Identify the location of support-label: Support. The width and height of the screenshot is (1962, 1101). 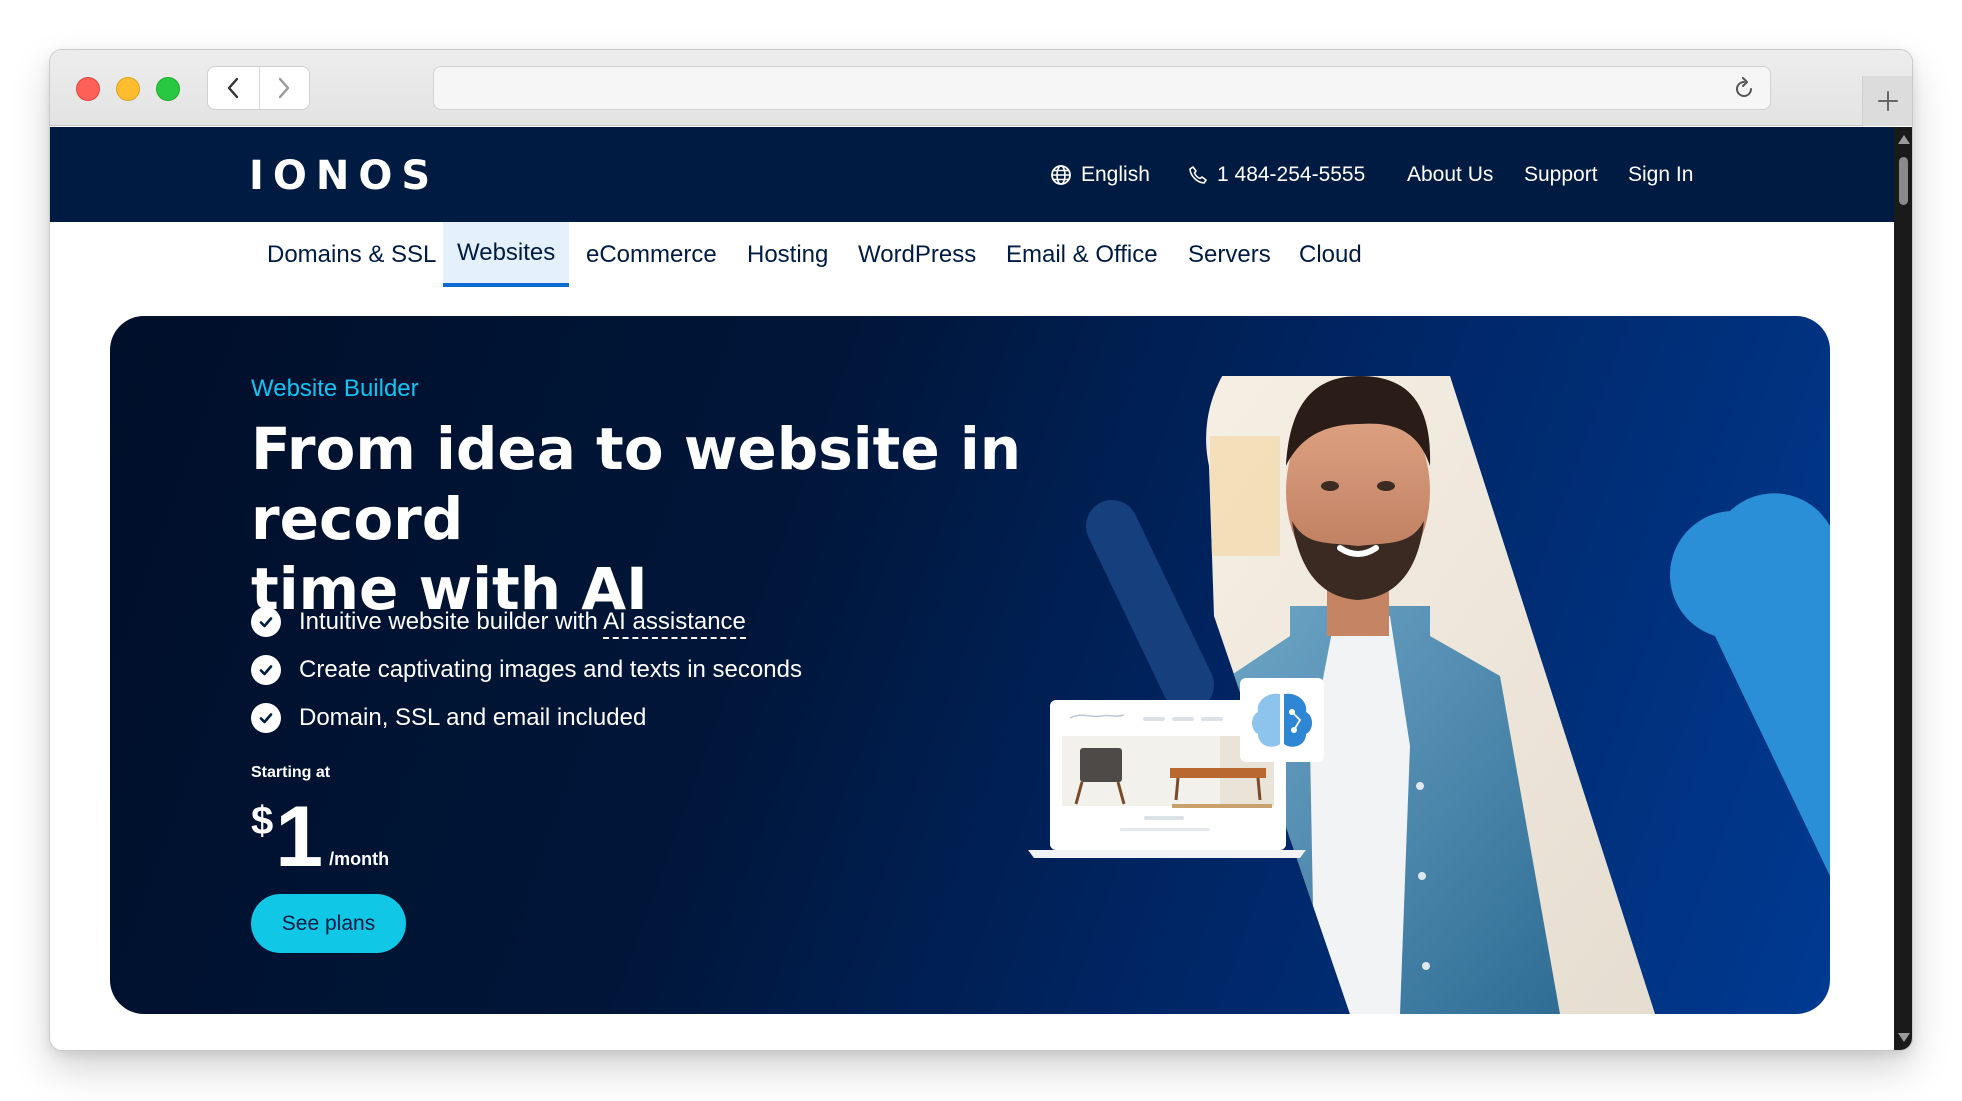
(1561, 174).